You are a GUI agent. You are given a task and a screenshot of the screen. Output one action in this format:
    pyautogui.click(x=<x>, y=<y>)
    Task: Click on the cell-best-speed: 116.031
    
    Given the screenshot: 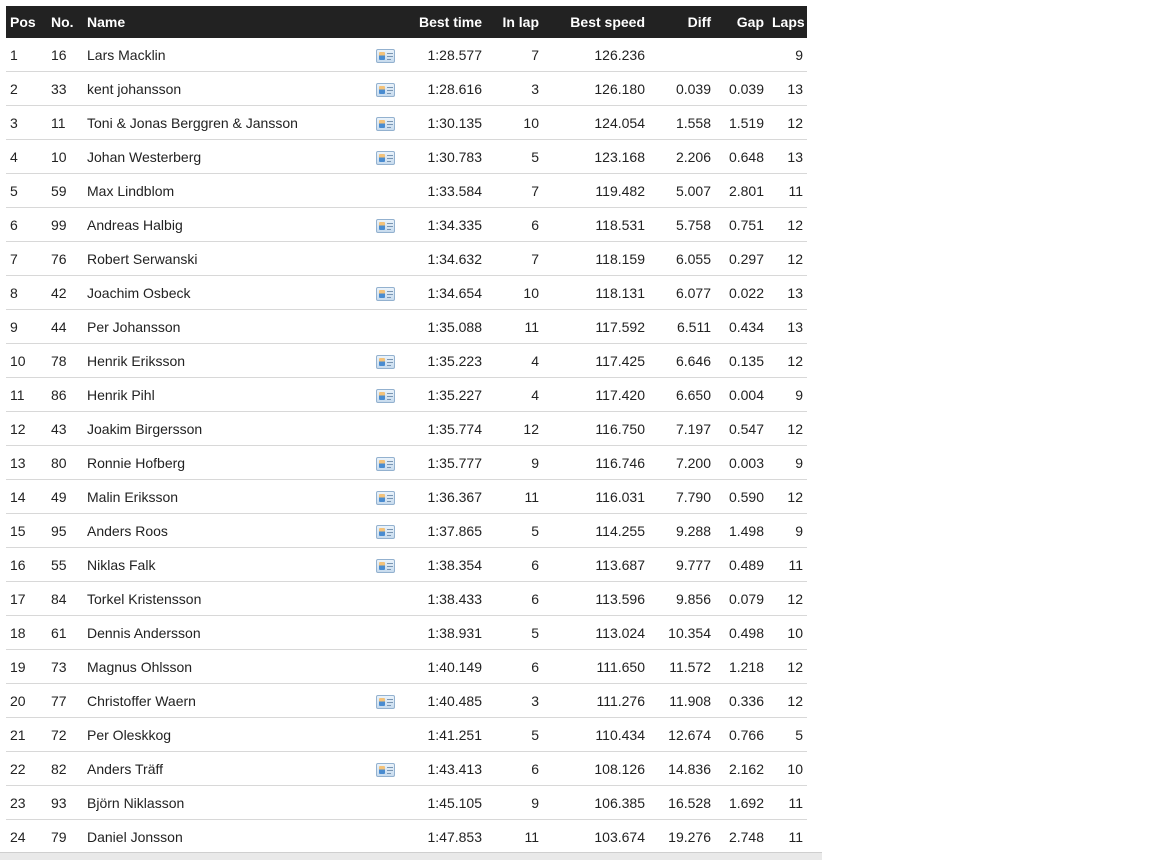 What is the action you would take?
    pyautogui.click(x=596, y=496)
    